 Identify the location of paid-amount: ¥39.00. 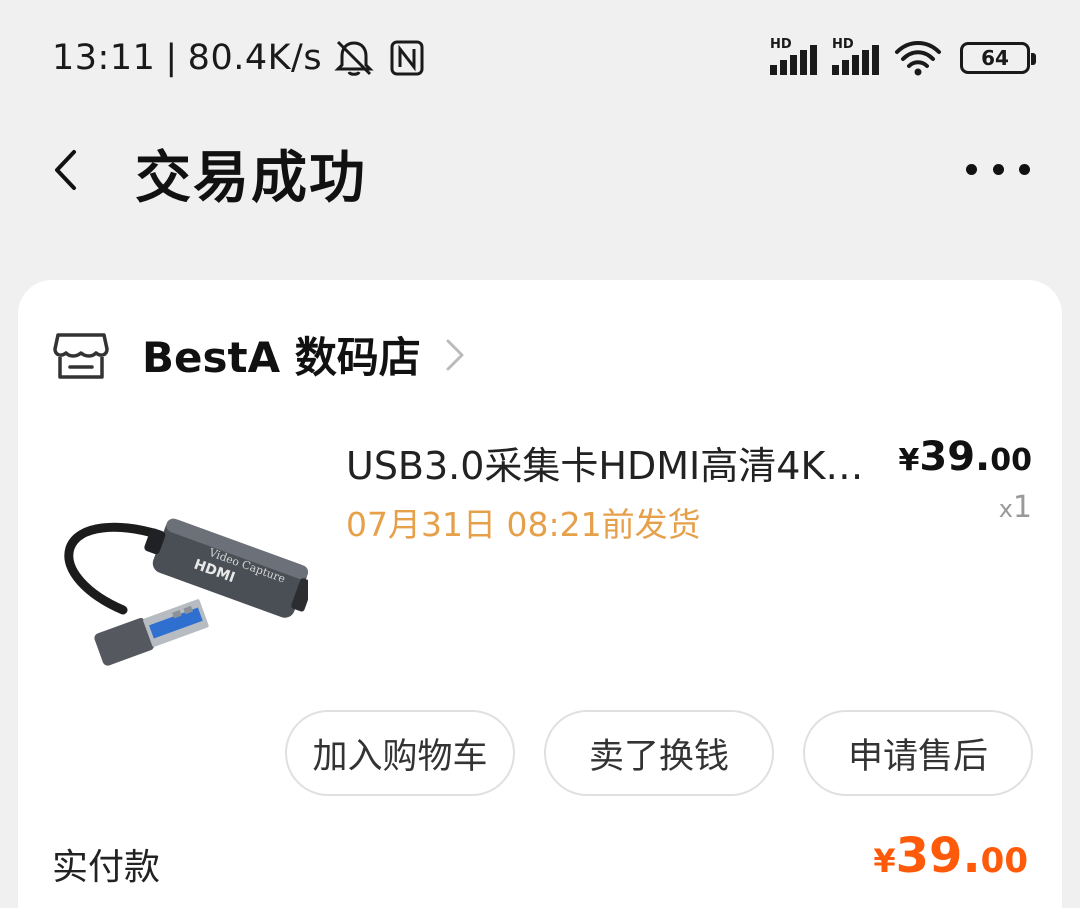
(950, 856).